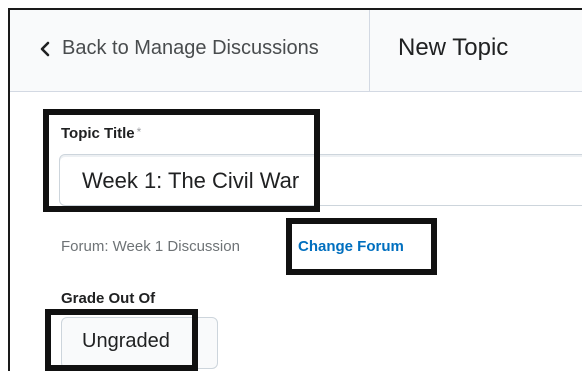 The image size is (582, 371). I want to click on topic-title-label: Topic Title *, so click(101, 133).